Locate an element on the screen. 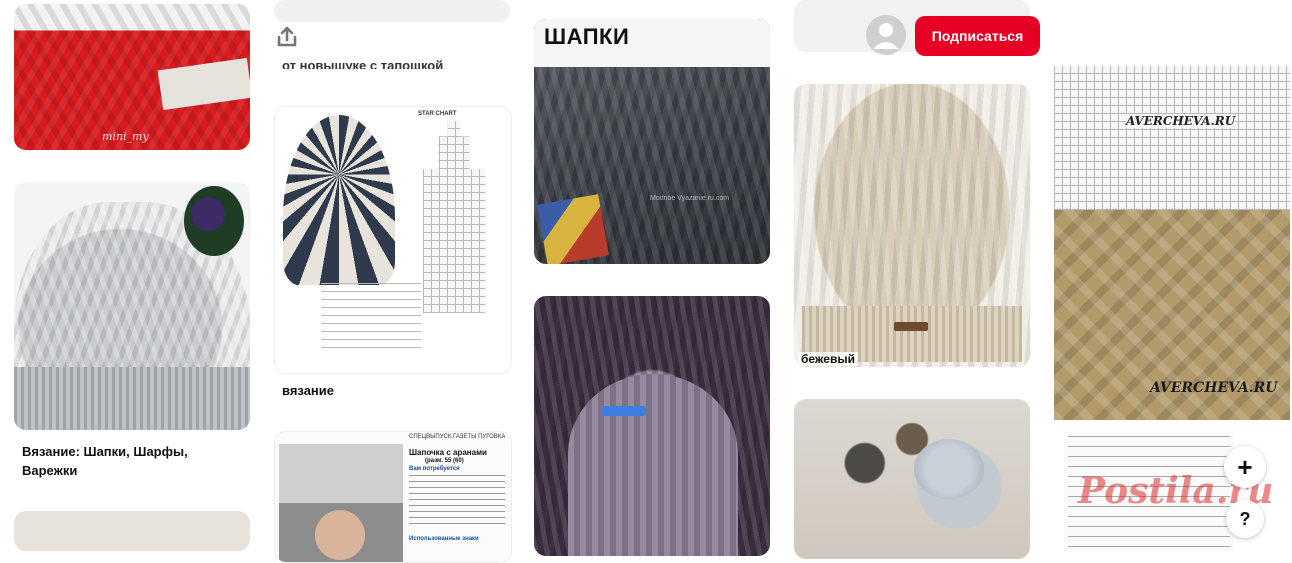  pin-purple-hat is located at coordinates (652, 426).